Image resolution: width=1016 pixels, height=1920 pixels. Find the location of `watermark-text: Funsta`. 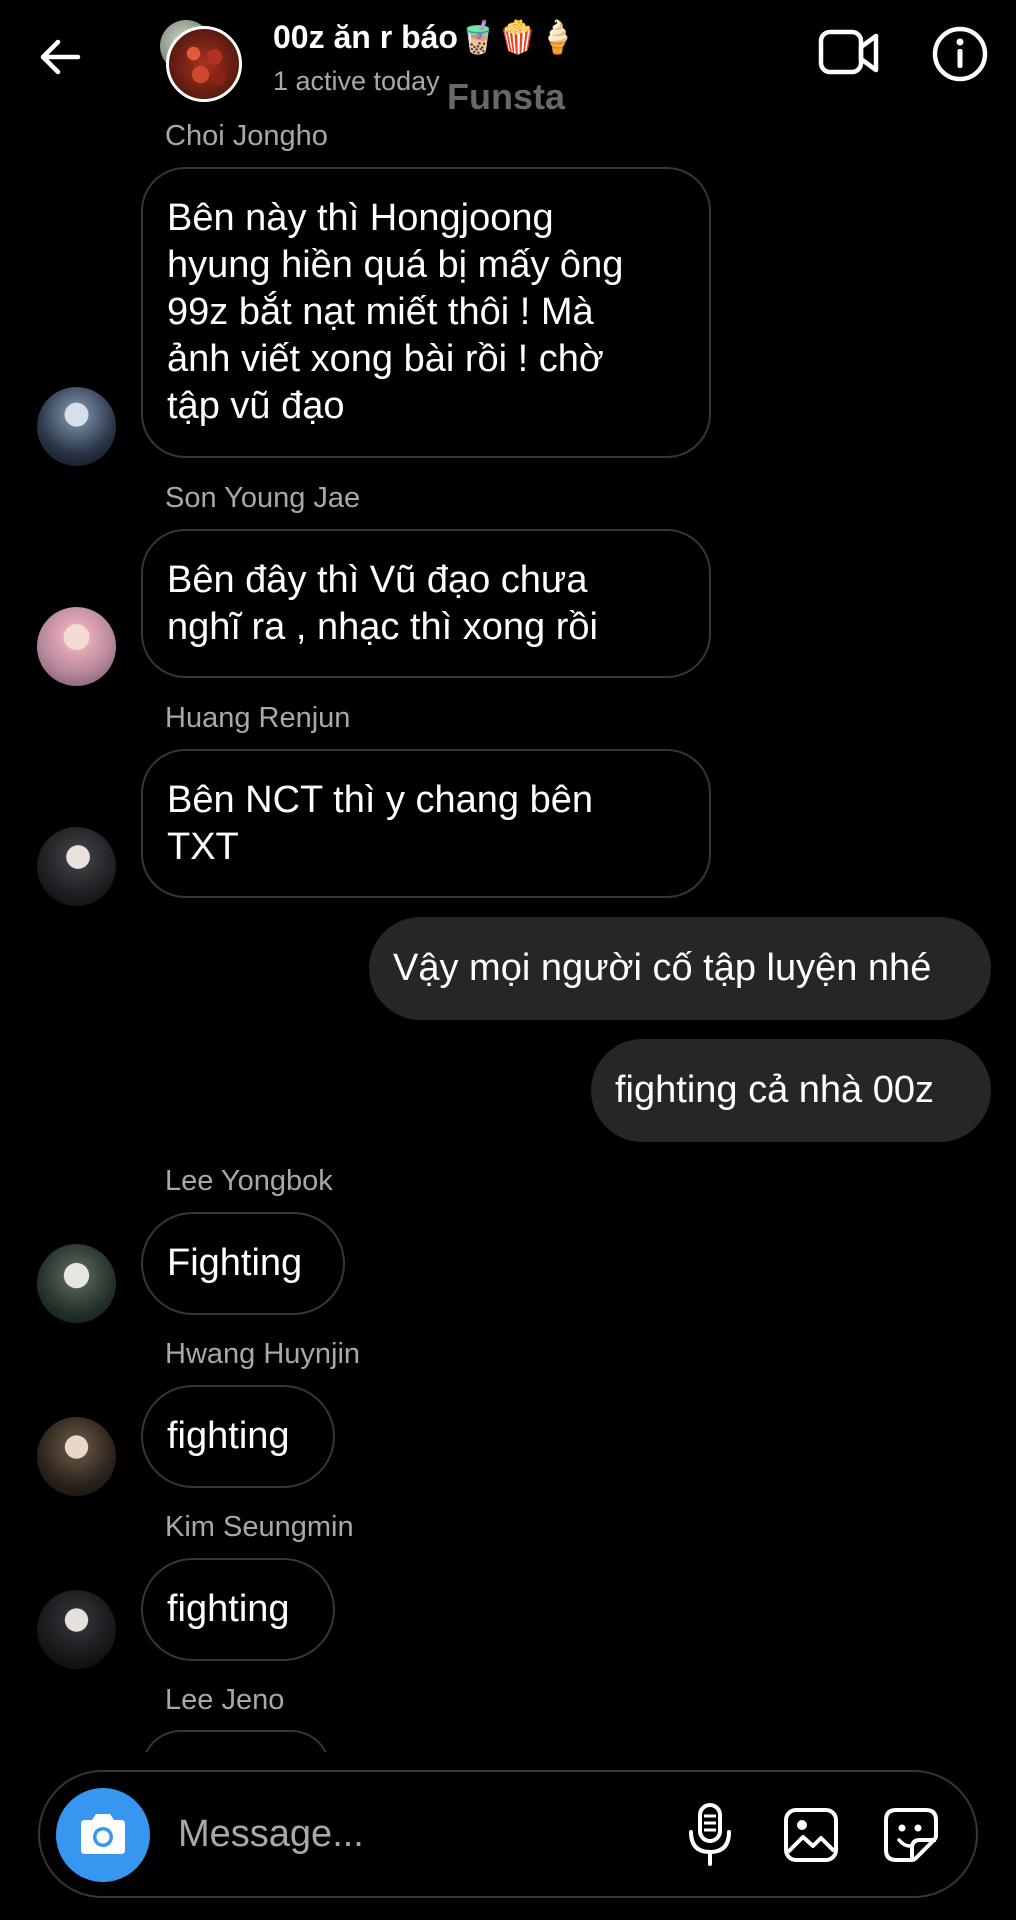

watermark-text: Funsta is located at coordinates (506, 96).